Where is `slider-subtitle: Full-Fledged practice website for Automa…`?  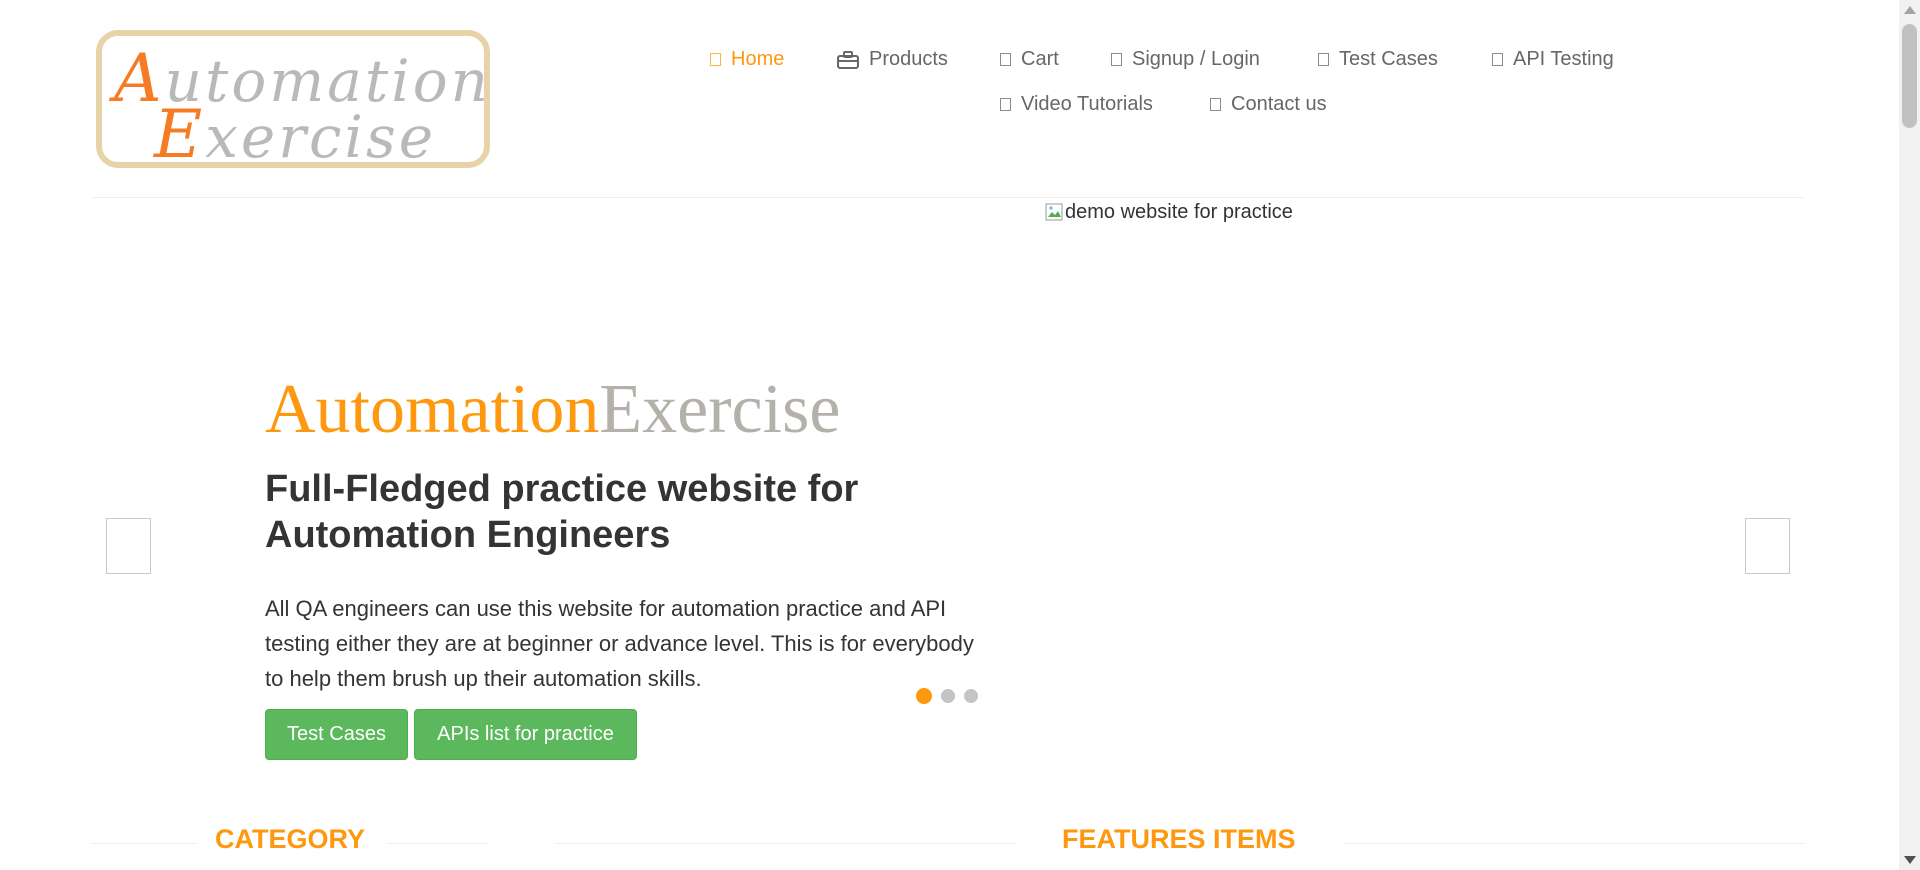 slider-subtitle: Full-Fledged practice website for Automa… is located at coordinates (562, 512).